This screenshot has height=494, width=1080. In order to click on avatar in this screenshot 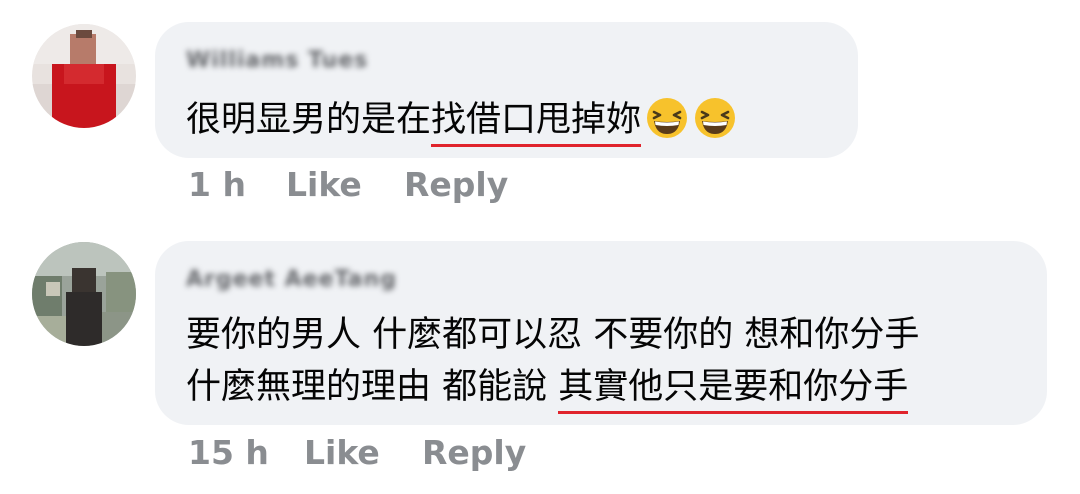, I will do `click(84, 294)`.